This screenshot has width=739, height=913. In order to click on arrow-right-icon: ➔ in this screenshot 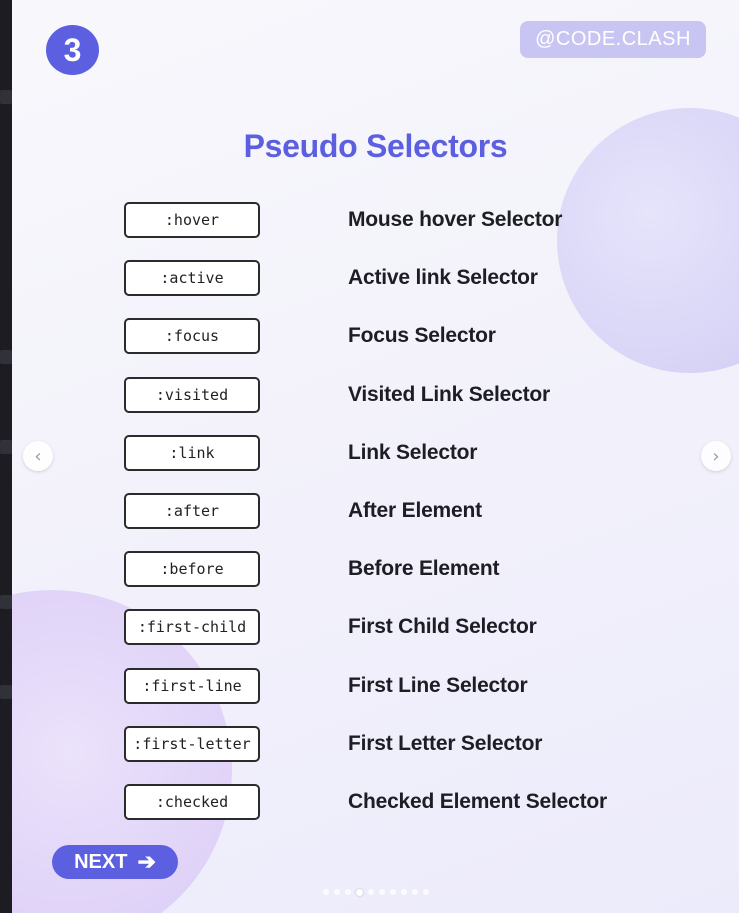, I will do `click(146, 861)`.